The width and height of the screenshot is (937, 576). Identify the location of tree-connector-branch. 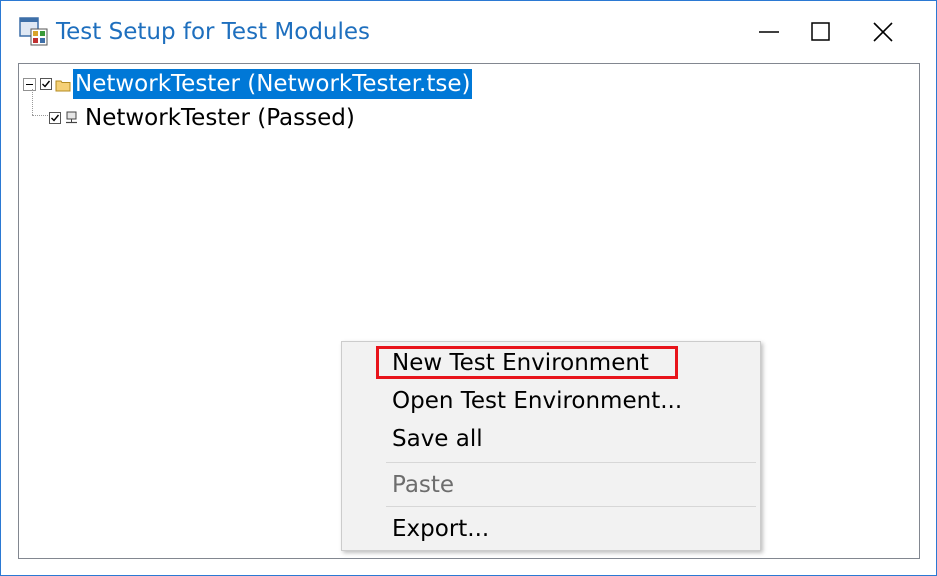
(40, 115).